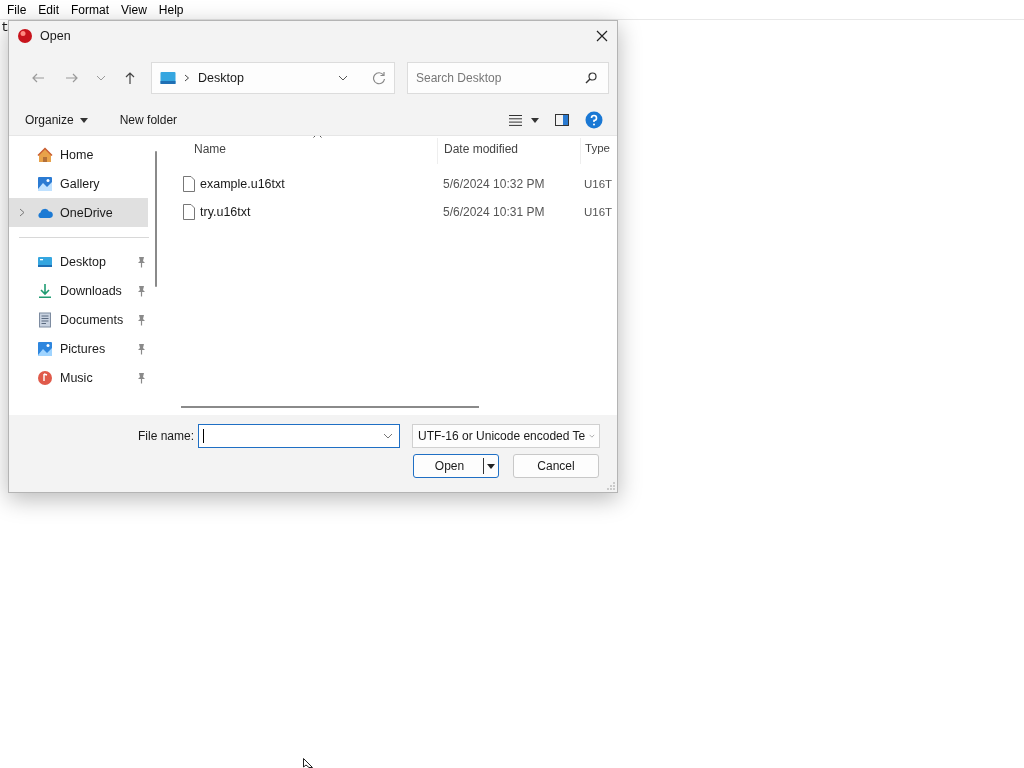  I want to click on file-name-field, so click(299, 436).